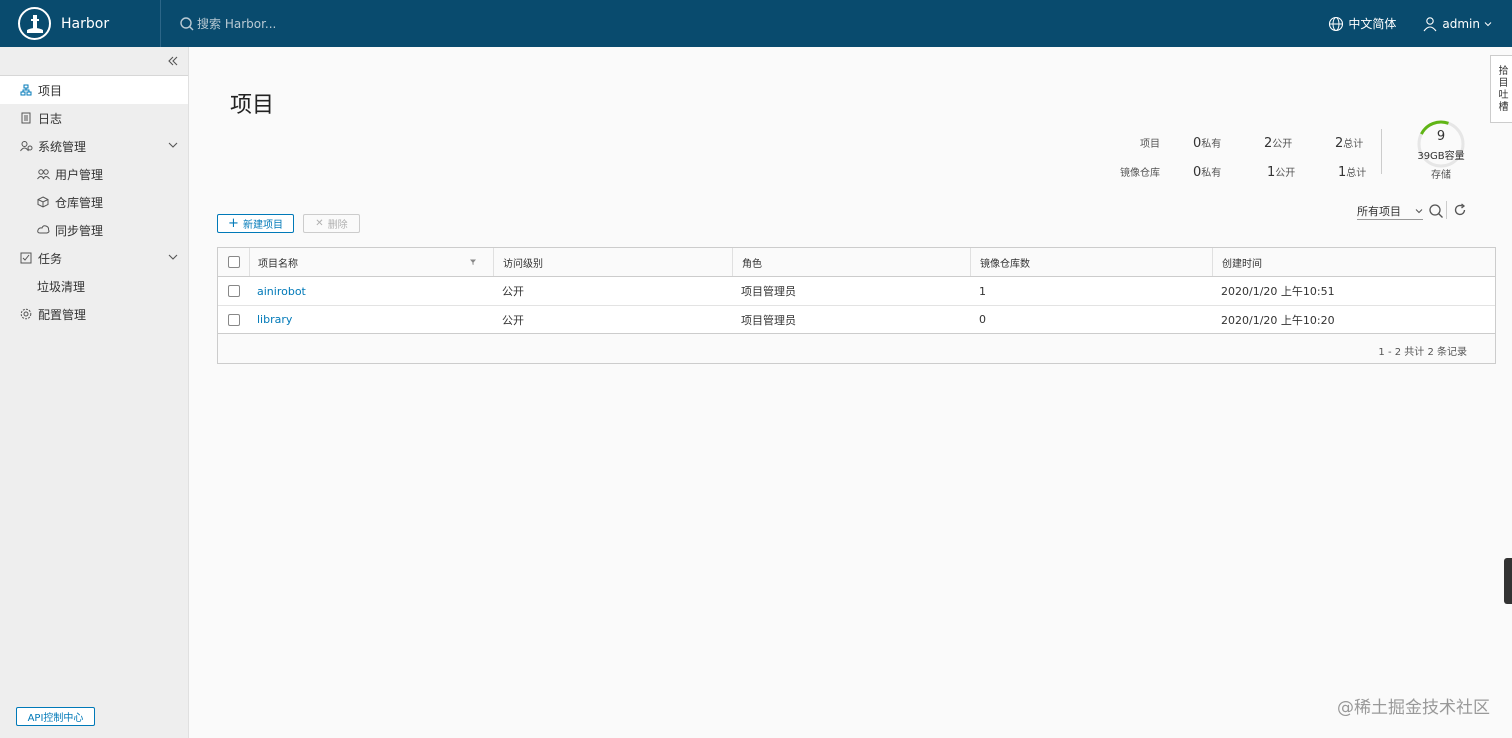 The width and height of the screenshot is (1512, 738). I want to click on brand: Harbor, so click(80, 23).